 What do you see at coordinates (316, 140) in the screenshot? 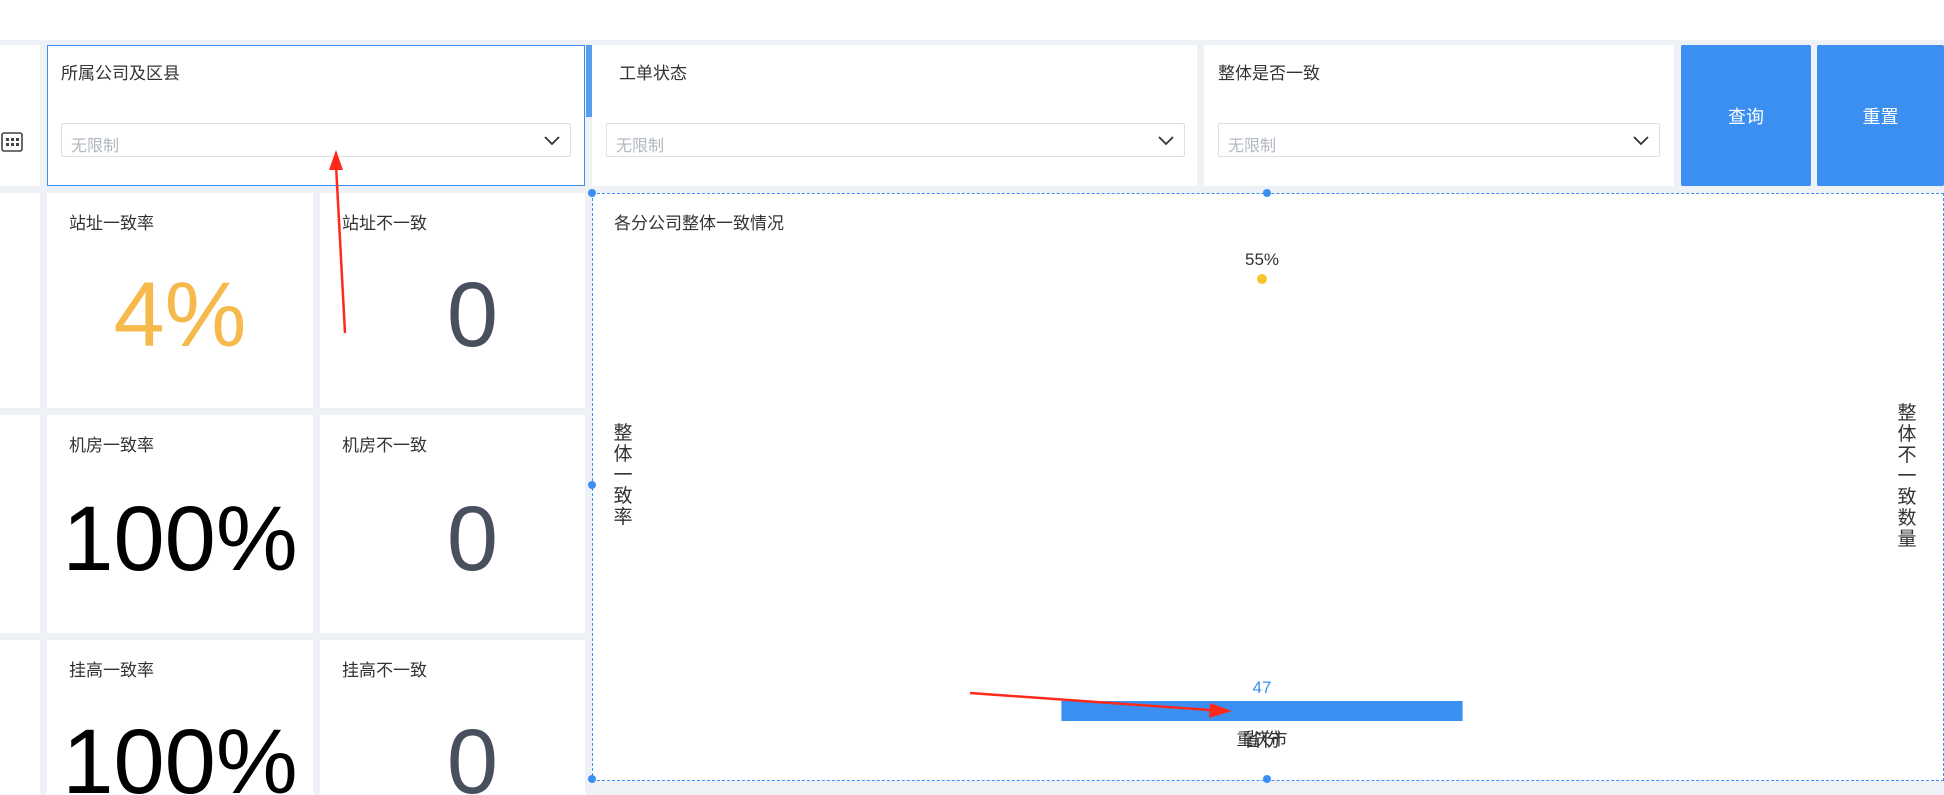
I see `company-select: 无限制` at bounding box center [316, 140].